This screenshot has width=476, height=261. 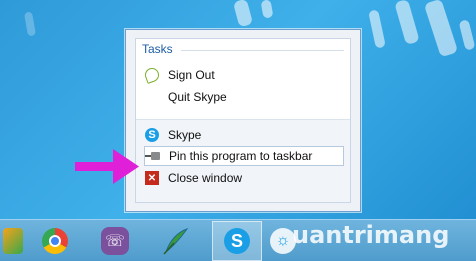 What do you see at coordinates (152, 75) in the screenshot?
I see `skype-signout-icon` at bounding box center [152, 75].